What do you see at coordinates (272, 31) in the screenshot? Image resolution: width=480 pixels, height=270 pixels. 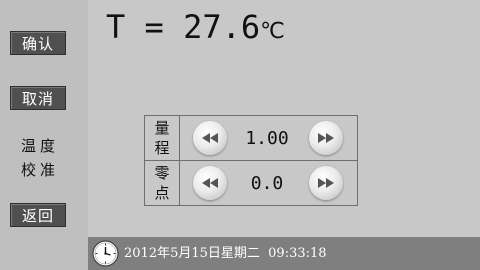 I see `temperature-unit: ℃` at bounding box center [272, 31].